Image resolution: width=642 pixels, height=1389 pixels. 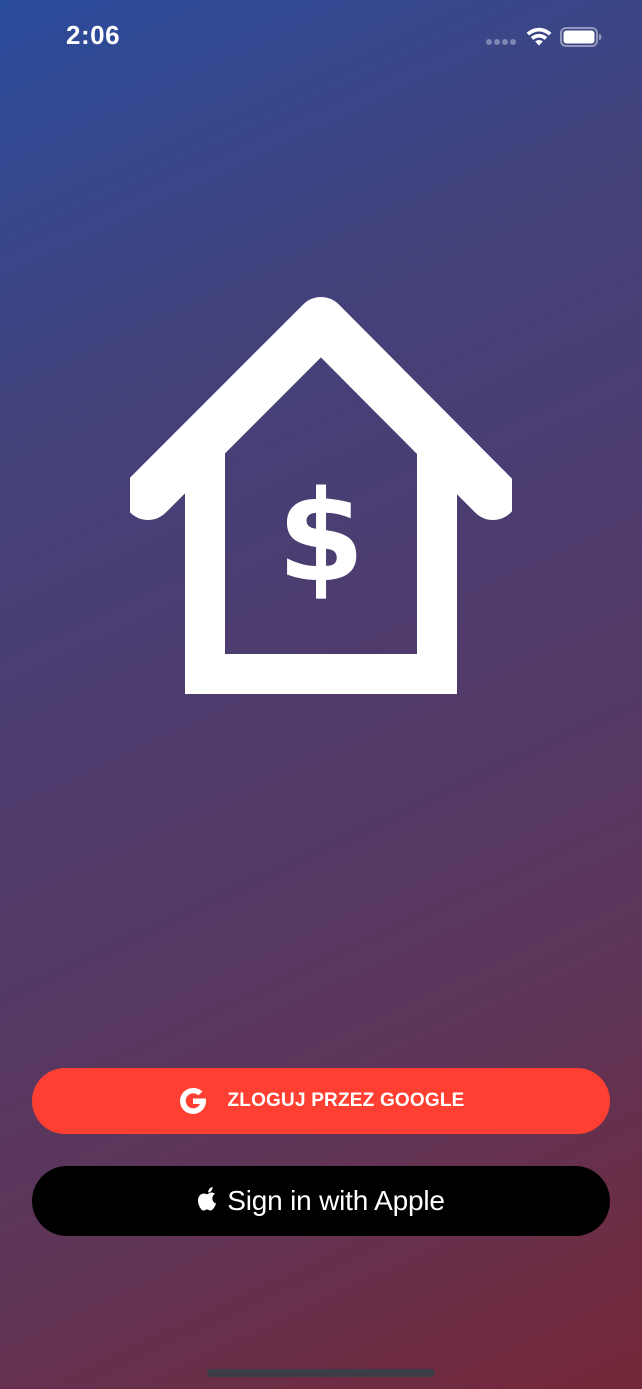 I want to click on status-time: 2:06, so click(x=93, y=35).